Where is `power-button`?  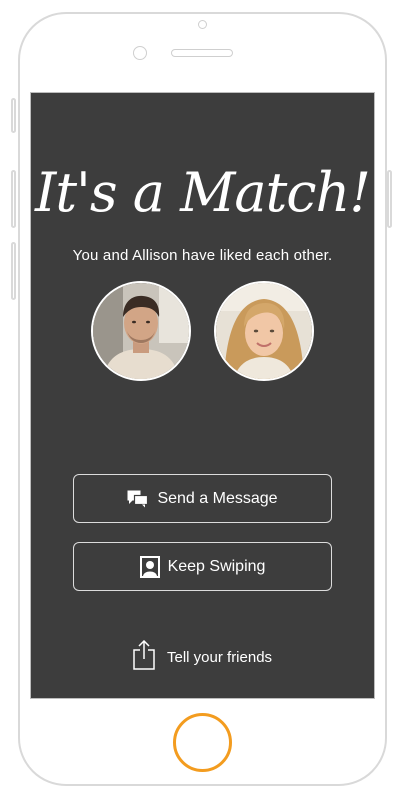
power-button is located at coordinates (389, 199).